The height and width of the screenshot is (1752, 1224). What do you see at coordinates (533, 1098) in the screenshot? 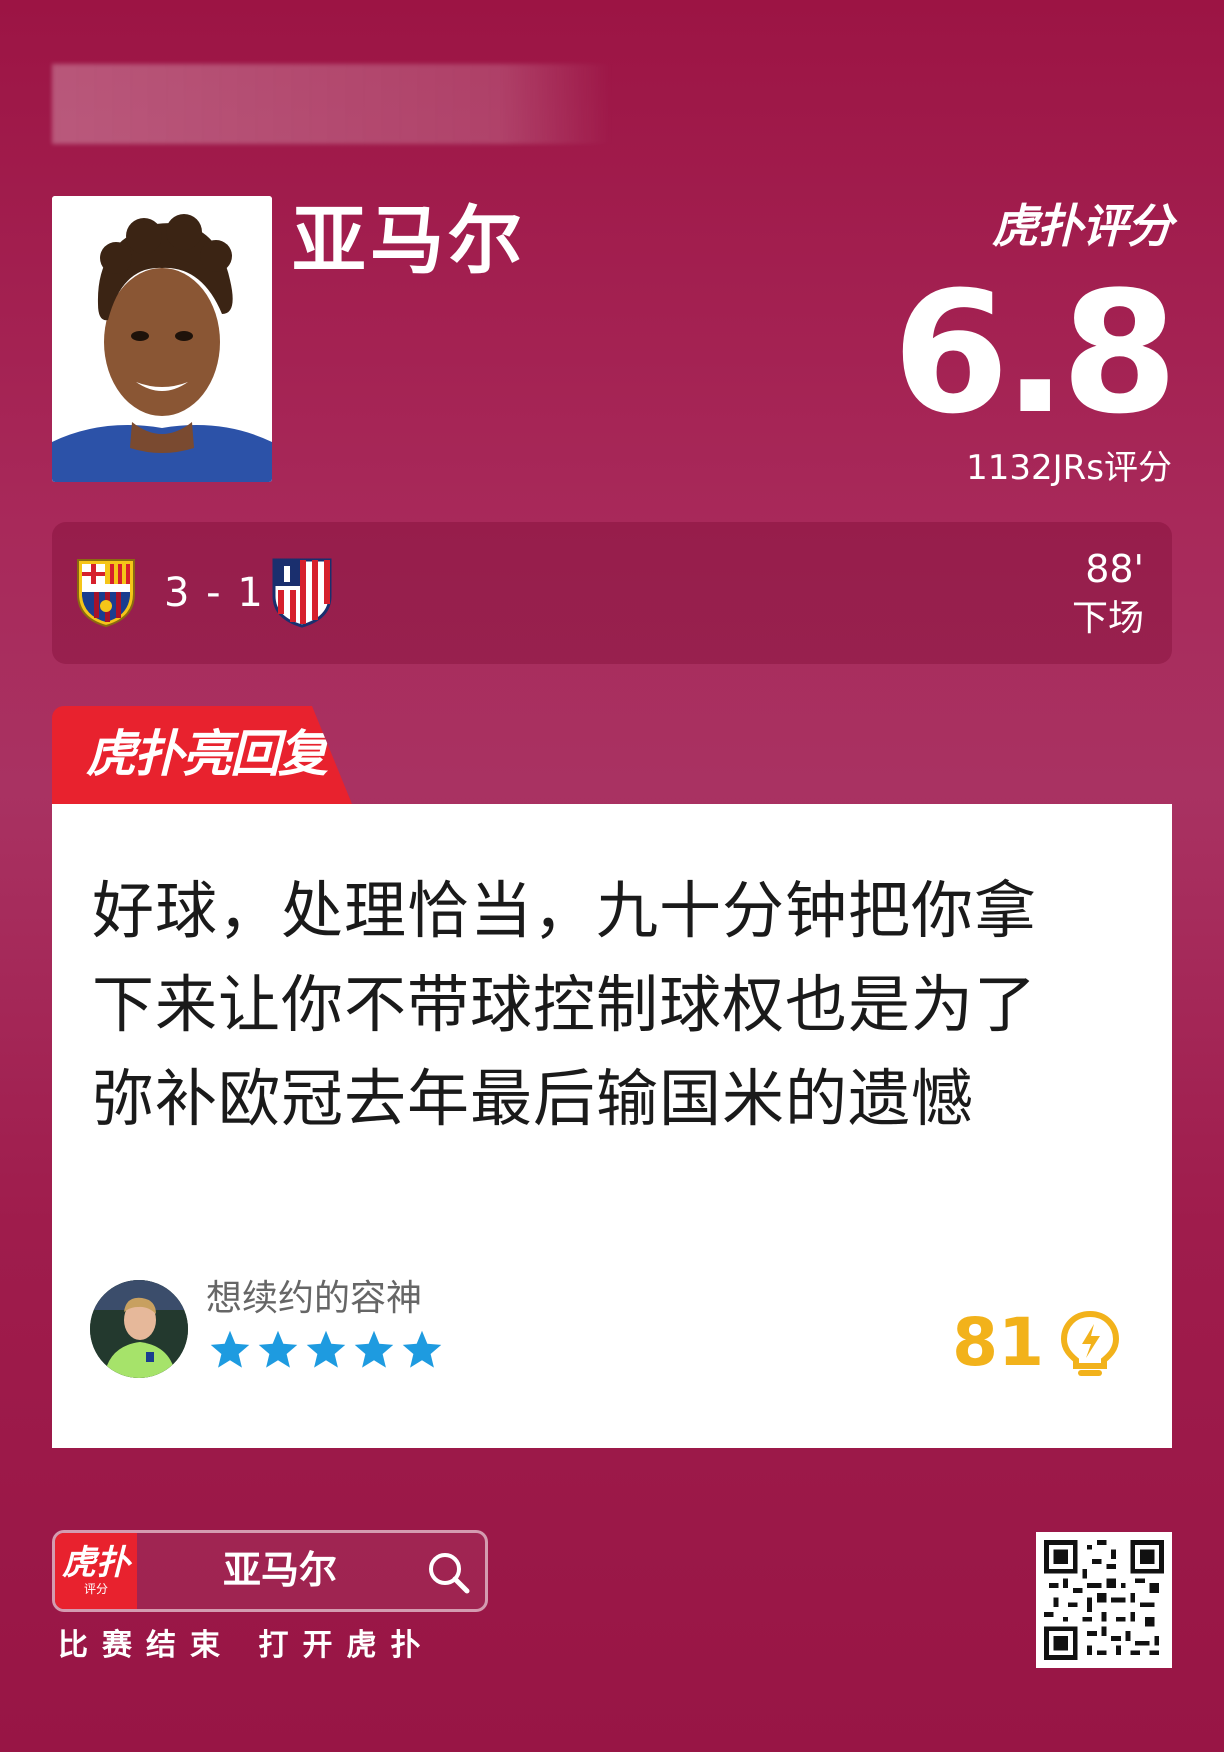
I see `reply-line: 弥补欧冠去年最后输国米的遗憾` at bounding box center [533, 1098].